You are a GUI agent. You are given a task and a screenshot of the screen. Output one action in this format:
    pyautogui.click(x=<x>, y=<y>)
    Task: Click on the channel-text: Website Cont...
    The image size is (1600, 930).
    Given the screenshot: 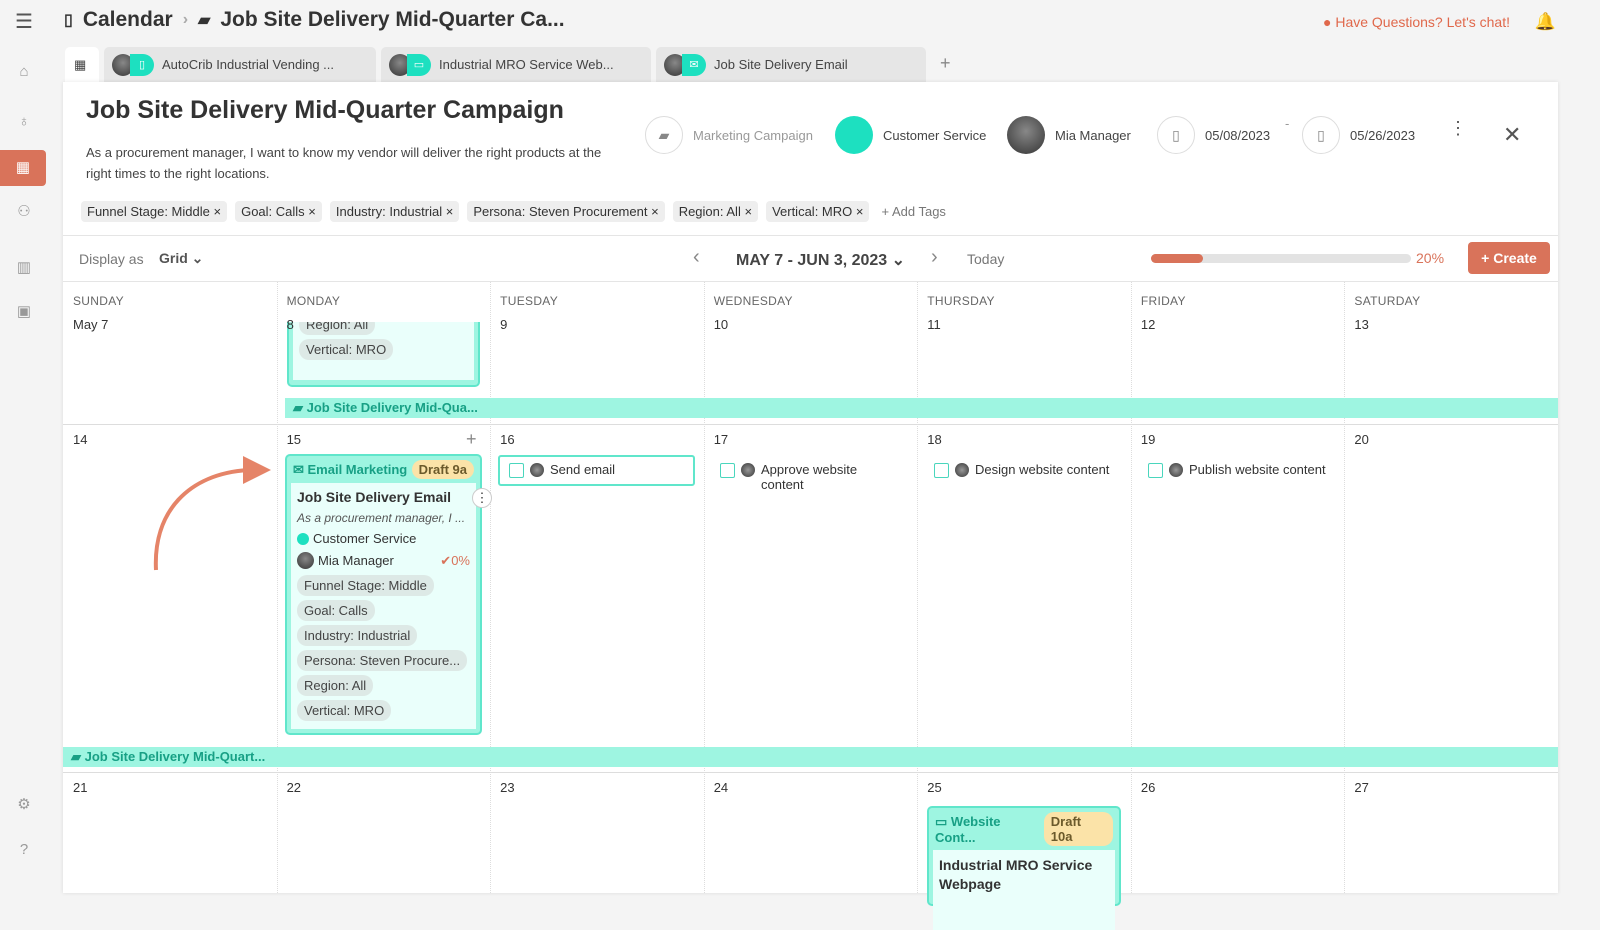 What is the action you would take?
    pyautogui.click(x=968, y=829)
    